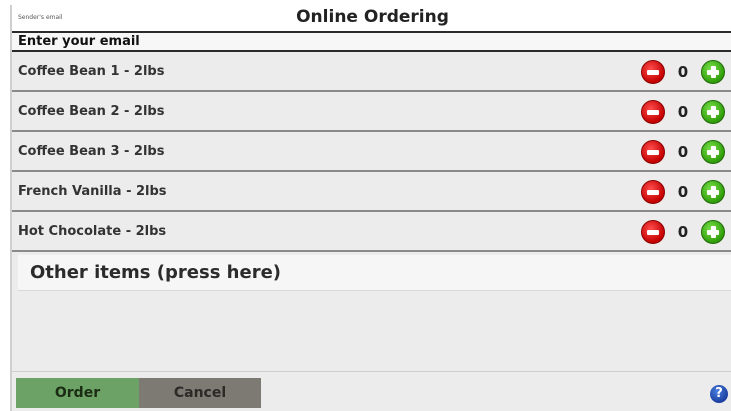 The width and height of the screenshot is (731, 411). I want to click on header-bar: Sender's email Online Ordering, so click(371, 18).